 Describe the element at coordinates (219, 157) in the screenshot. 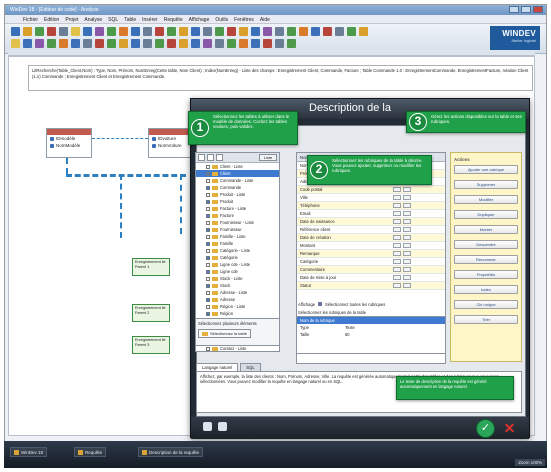

I see `folder-icon` at that location.